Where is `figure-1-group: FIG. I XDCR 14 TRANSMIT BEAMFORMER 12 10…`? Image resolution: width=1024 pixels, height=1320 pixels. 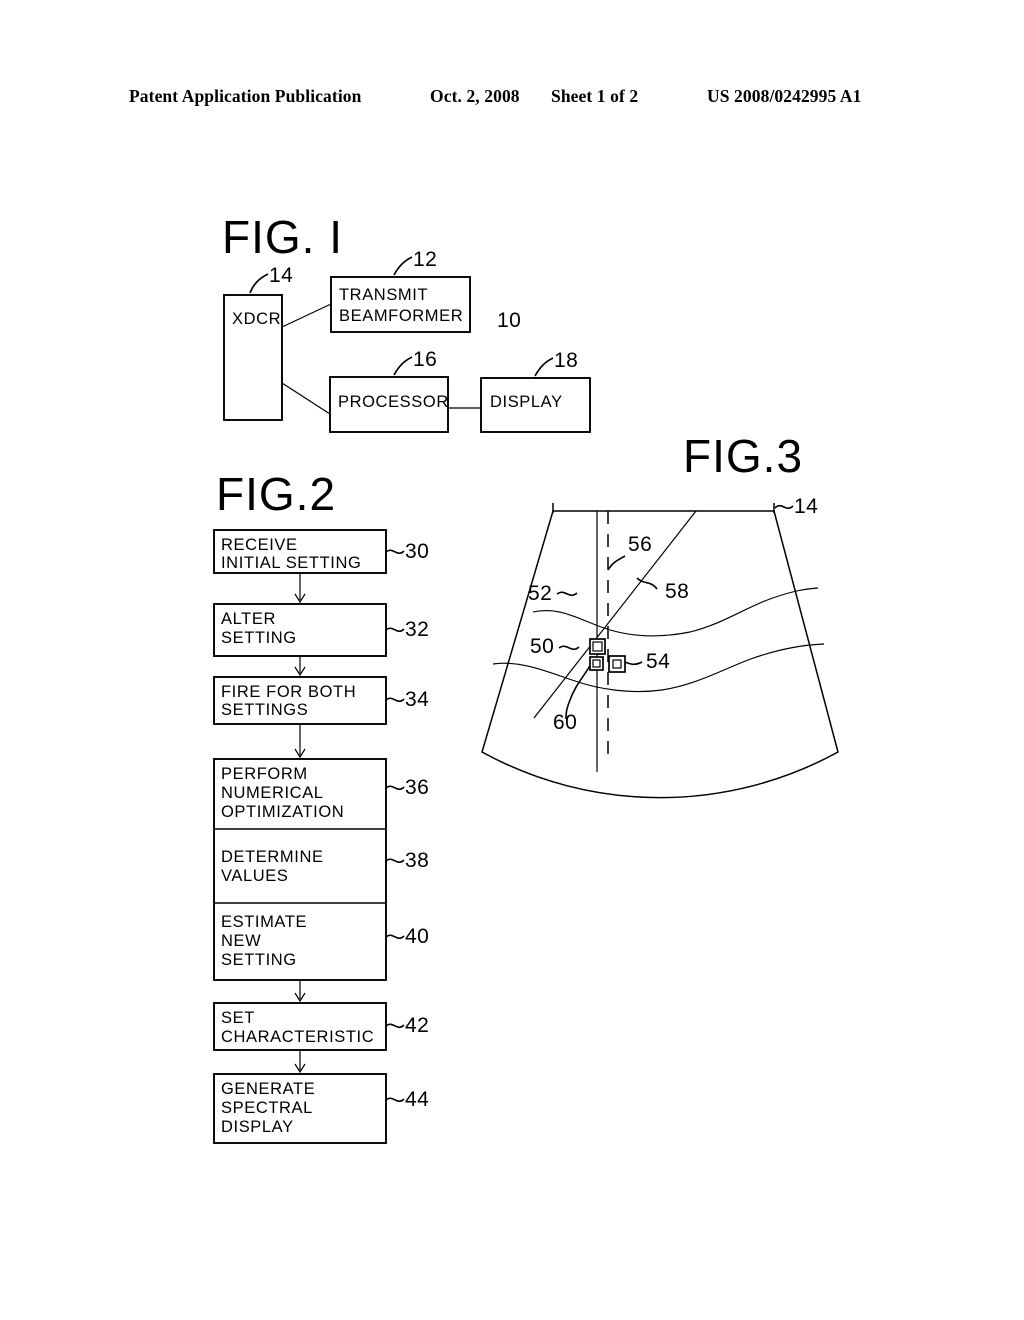 figure-1-group: FIG. I XDCR 14 TRANSMIT BEAMFORMER 12 10… is located at coordinates (406, 322).